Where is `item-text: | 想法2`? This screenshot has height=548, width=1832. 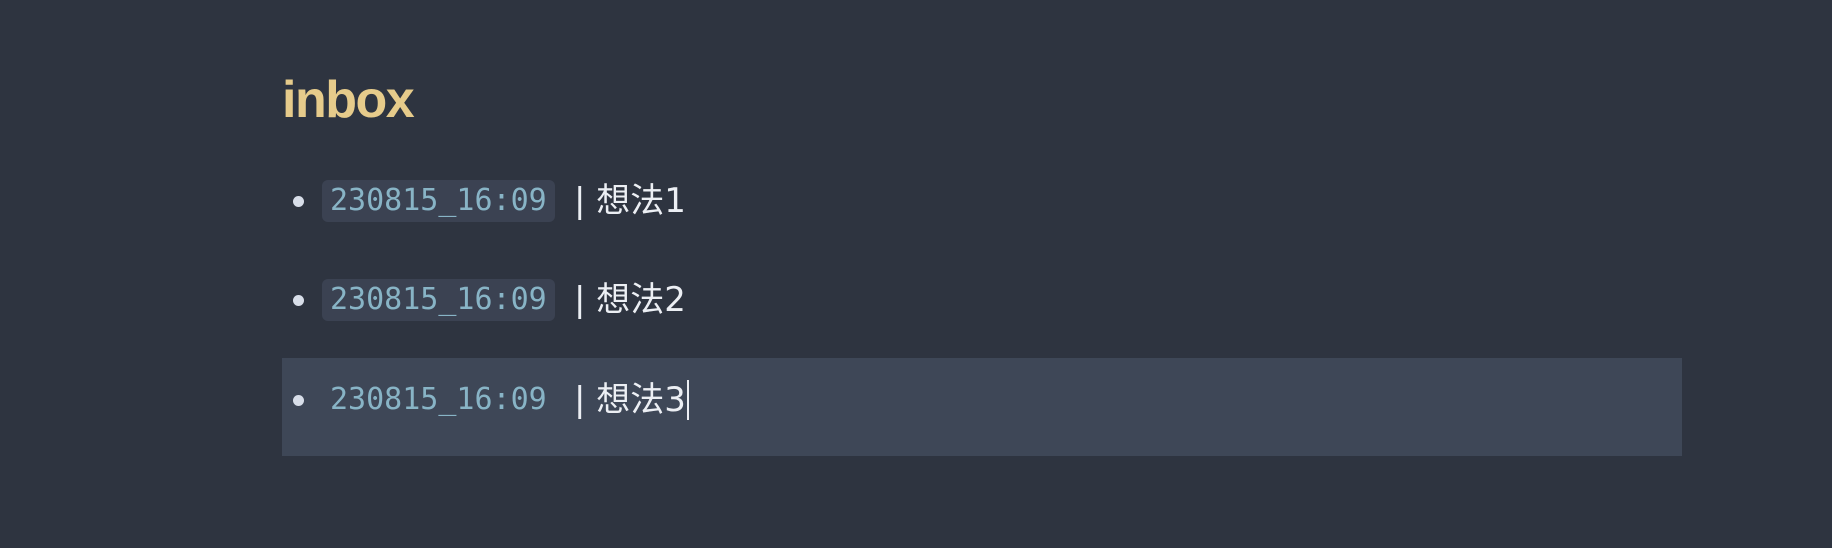 item-text: | 想法2 is located at coordinates (630, 300).